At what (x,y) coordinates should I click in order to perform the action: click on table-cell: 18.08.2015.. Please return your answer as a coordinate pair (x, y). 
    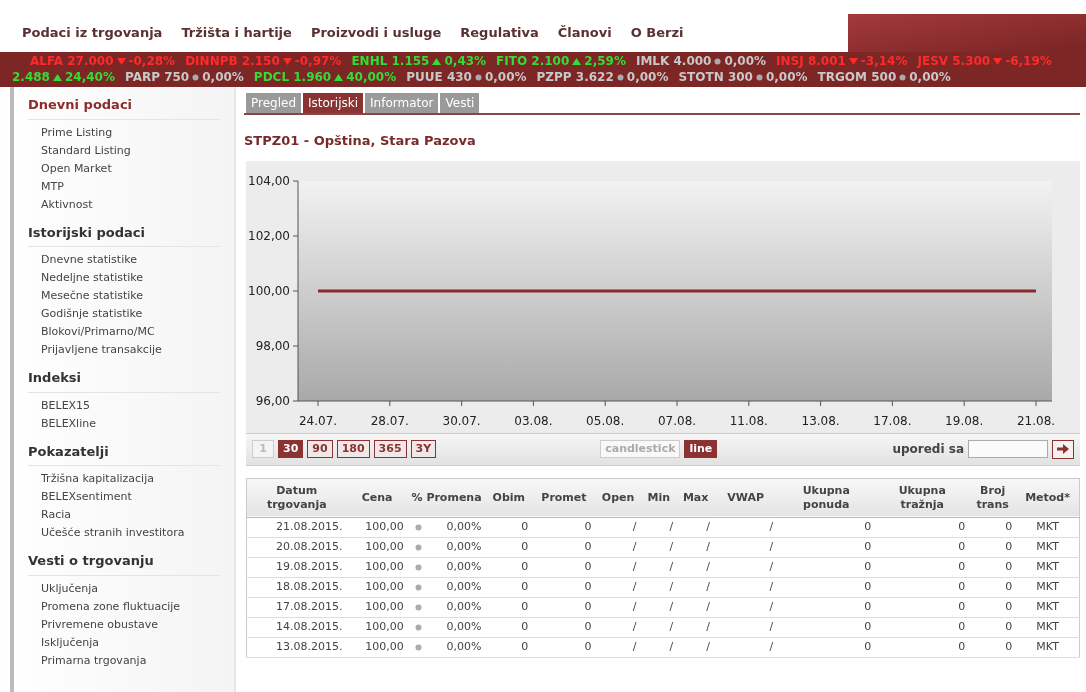
    Looking at the image, I should click on (296, 587).